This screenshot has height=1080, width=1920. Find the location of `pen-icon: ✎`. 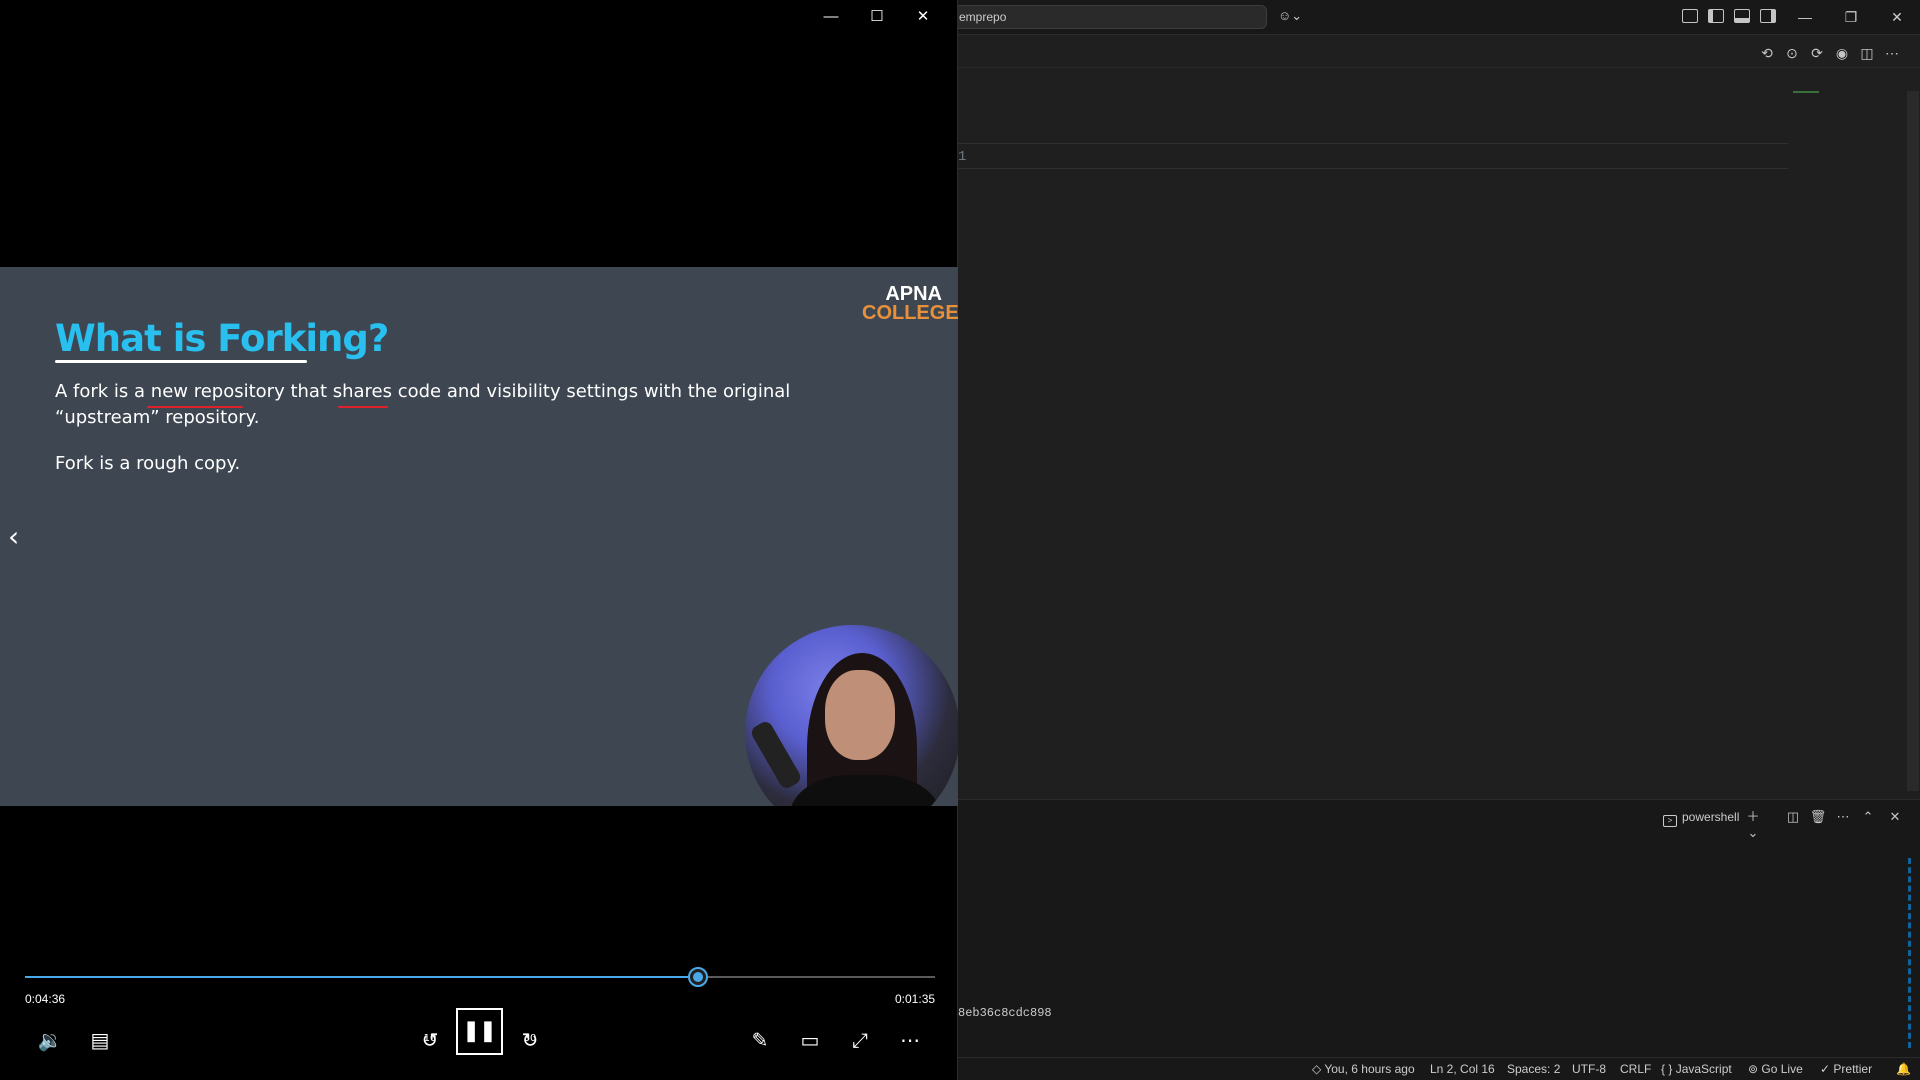

pen-icon: ✎ is located at coordinates (760, 1040).